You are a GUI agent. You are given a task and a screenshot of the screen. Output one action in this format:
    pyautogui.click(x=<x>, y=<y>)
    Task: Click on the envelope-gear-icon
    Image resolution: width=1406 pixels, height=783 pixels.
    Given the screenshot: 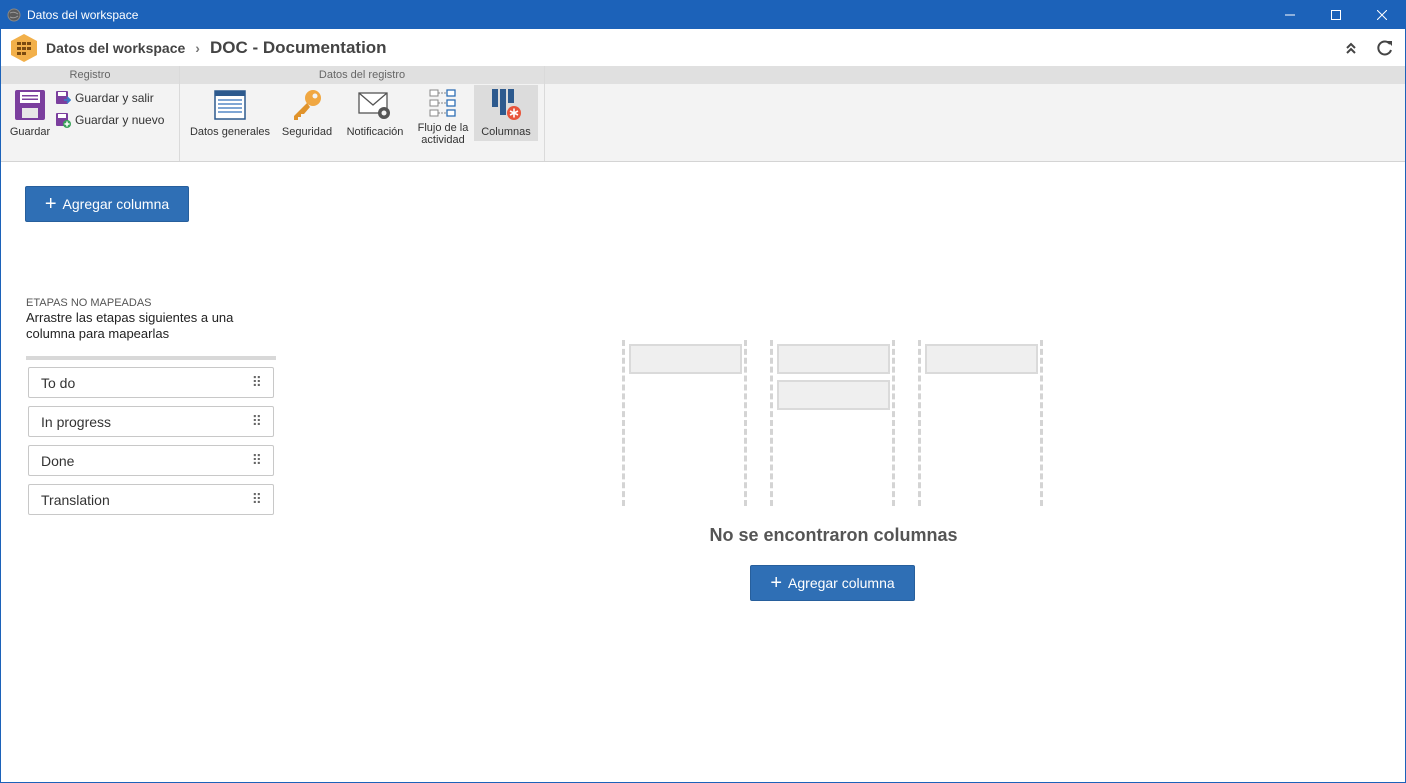 What is the action you would take?
    pyautogui.click(x=374, y=105)
    